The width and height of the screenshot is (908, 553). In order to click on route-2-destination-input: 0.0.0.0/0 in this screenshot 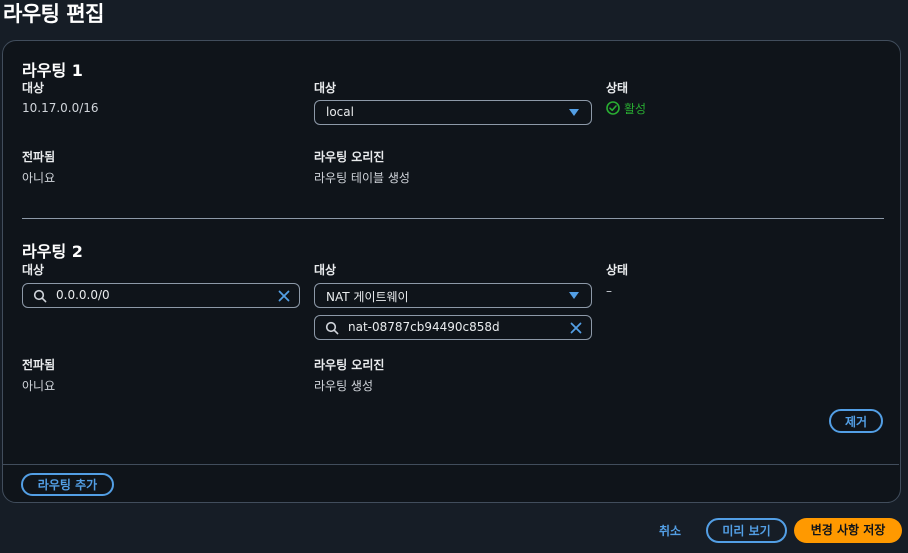, I will do `click(161, 295)`.